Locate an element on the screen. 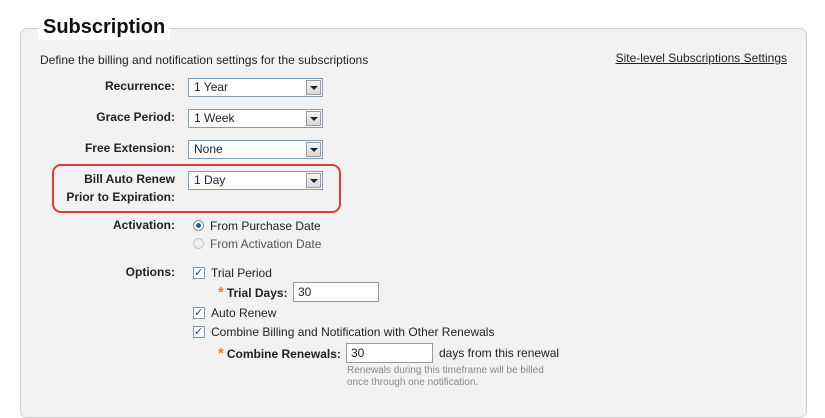 This screenshot has height=418, width=825. trial-days-value: 30 is located at coordinates (305, 292).